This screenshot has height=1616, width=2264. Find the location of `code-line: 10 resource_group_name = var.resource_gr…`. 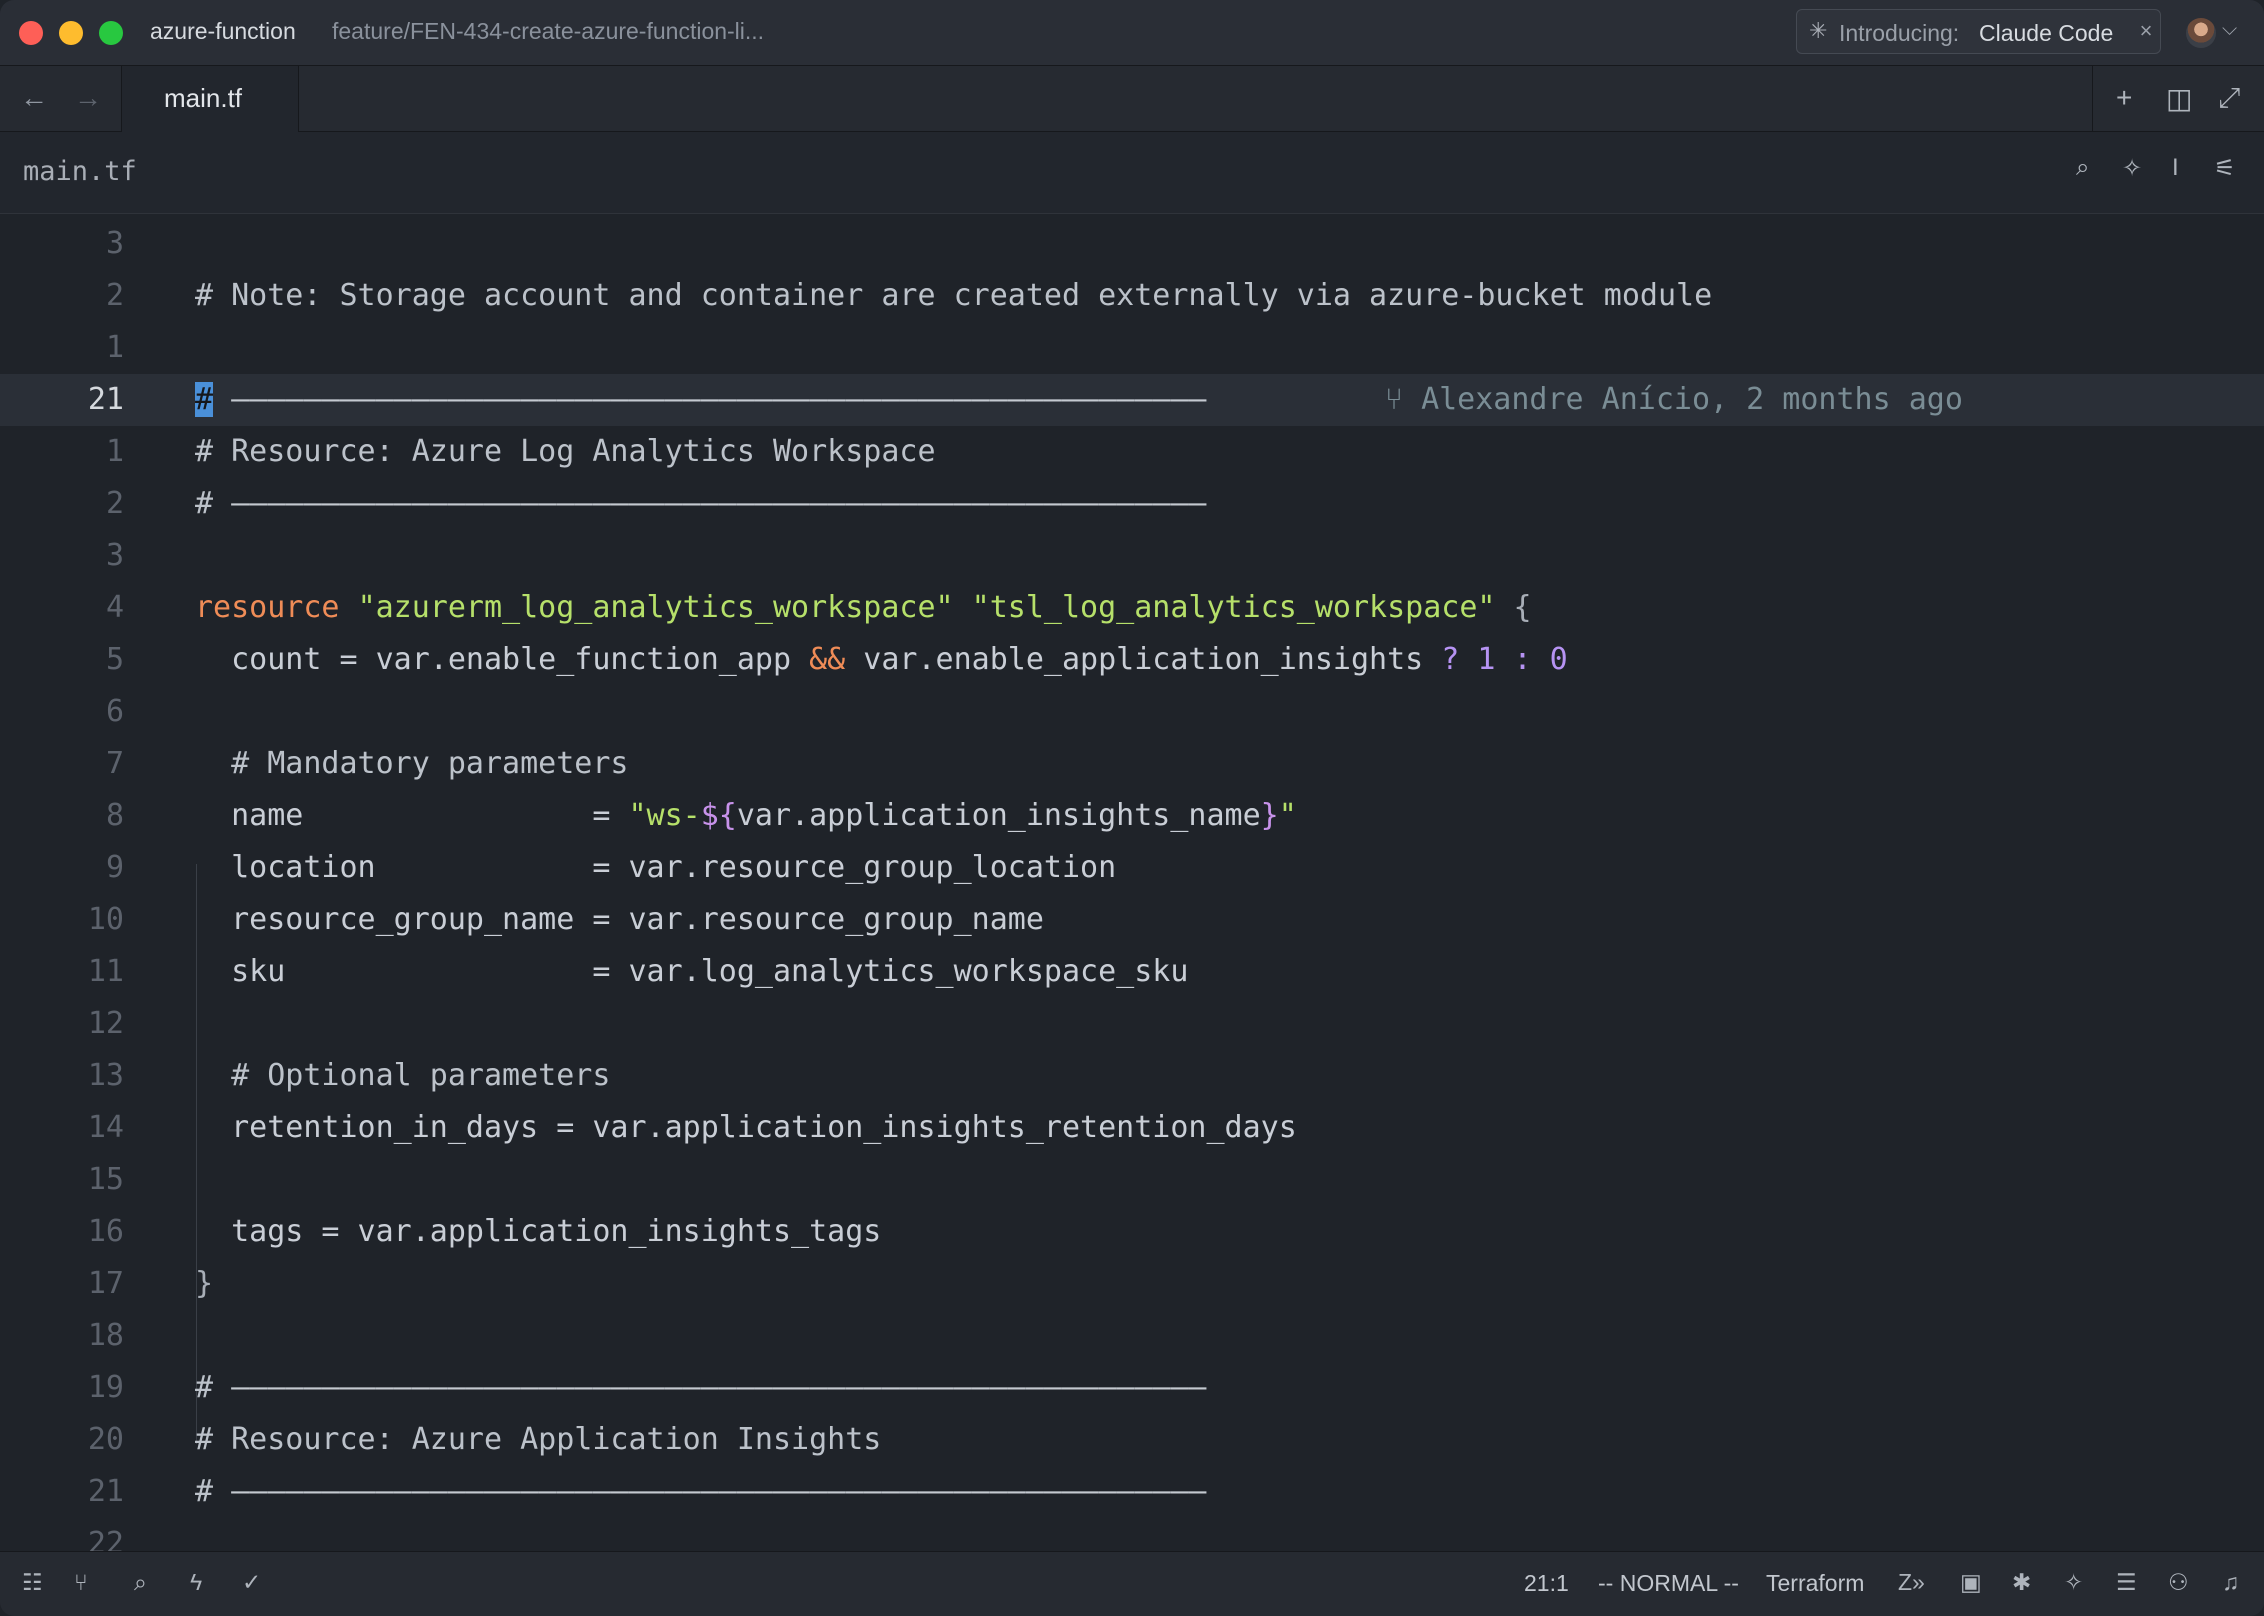

code-line: 10 resource_group_name = var.resource_gr… is located at coordinates (1132, 920).